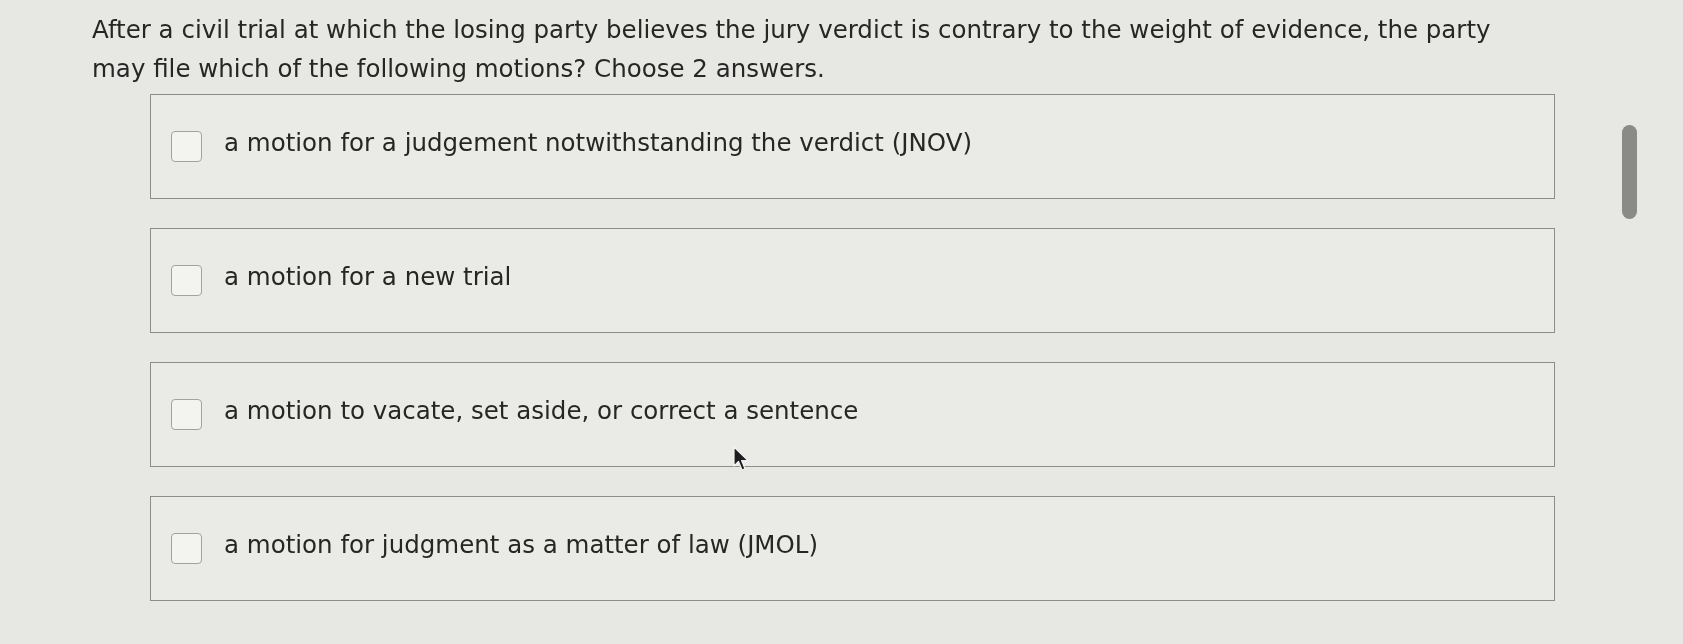 This screenshot has width=1683, height=644. I want to click on answer-text: a motion for a new trial, so click(368, 277).